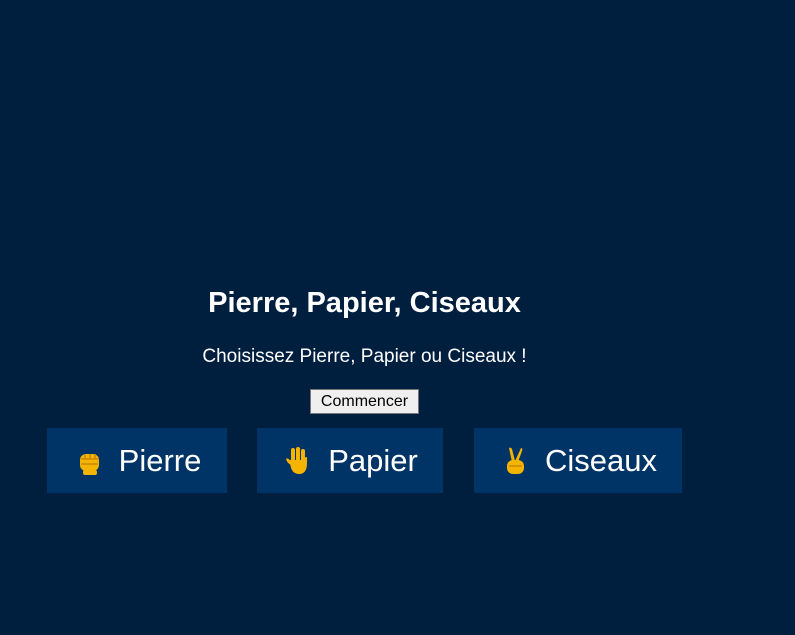  What do you see at coordinates (364, 356) in the screenshot?
I see `instruction-text: Choisissez Pierre, Papier ou Ciseaux !` at bounding box center [364, 356].